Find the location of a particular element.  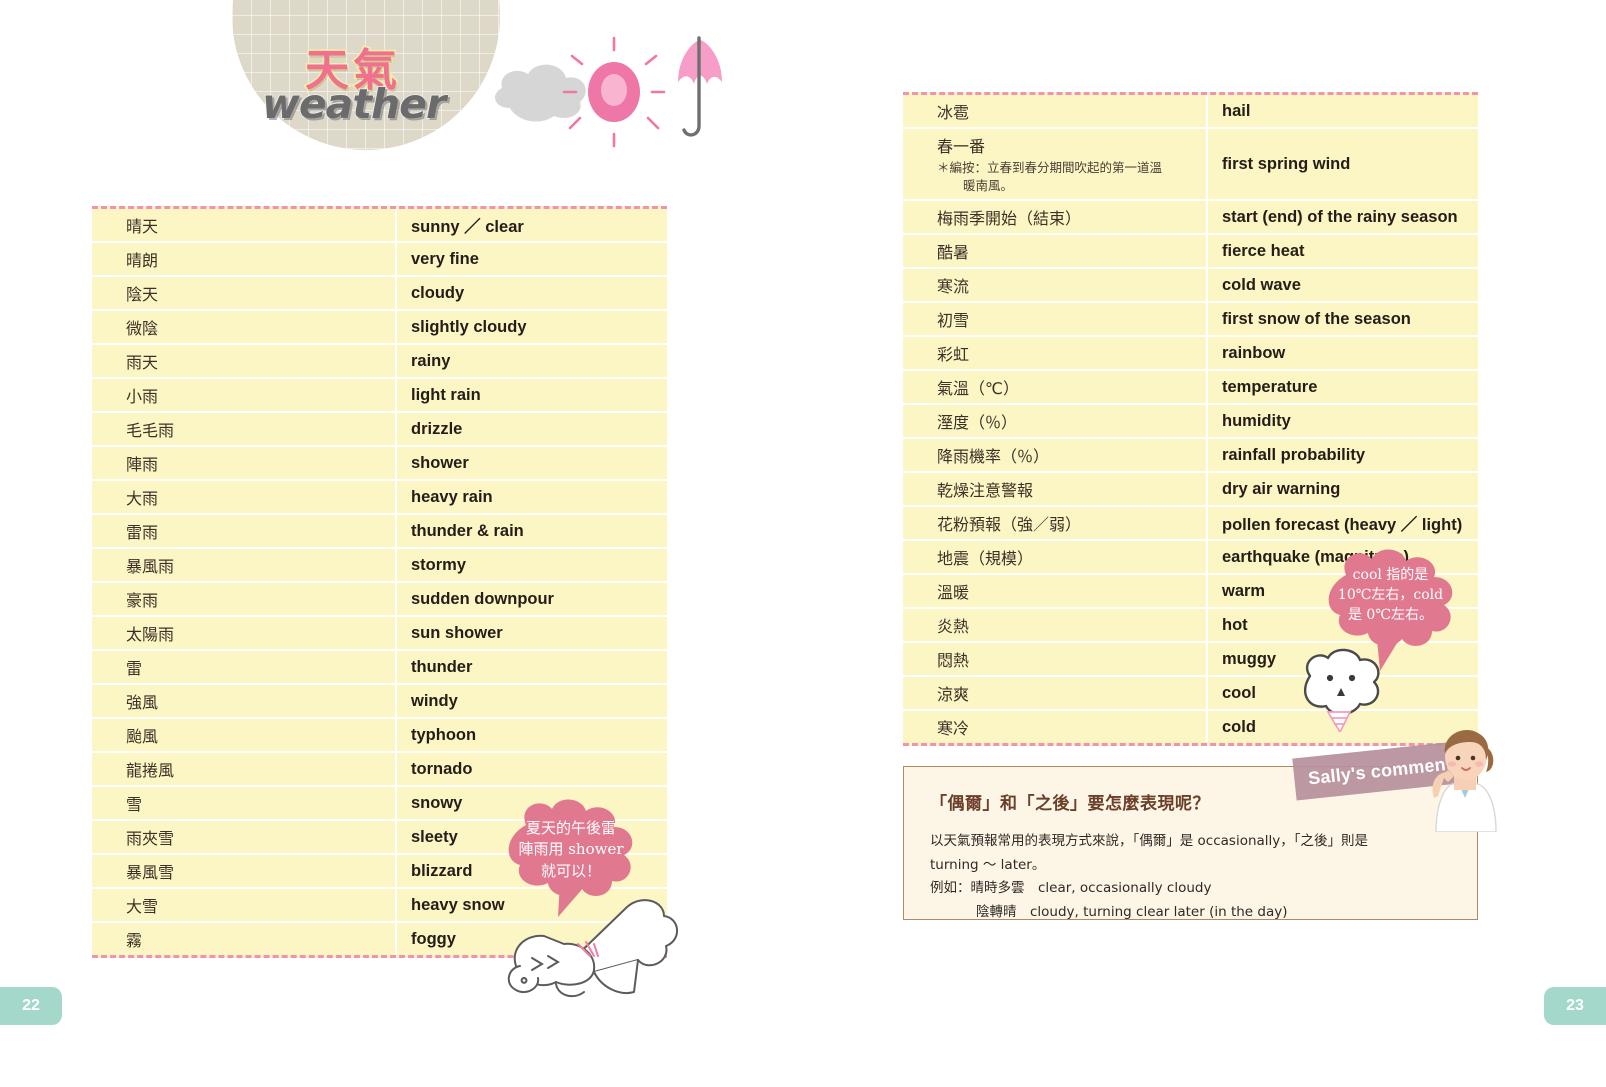

vocab-term-zh: 梅雨季開始（結束） is located at coordinates (1055, 217).